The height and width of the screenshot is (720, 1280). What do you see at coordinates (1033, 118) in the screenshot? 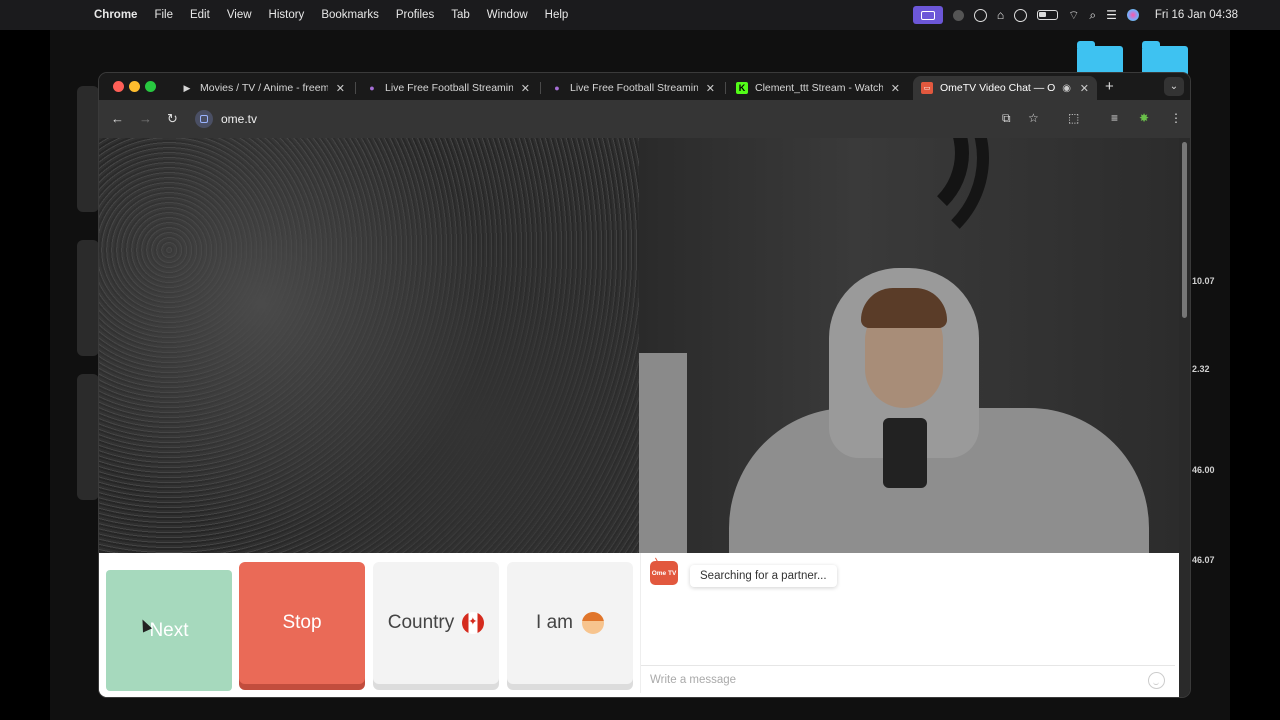
I see `bookmark-star-icon: ☆` at bounding box center [1033, 118].